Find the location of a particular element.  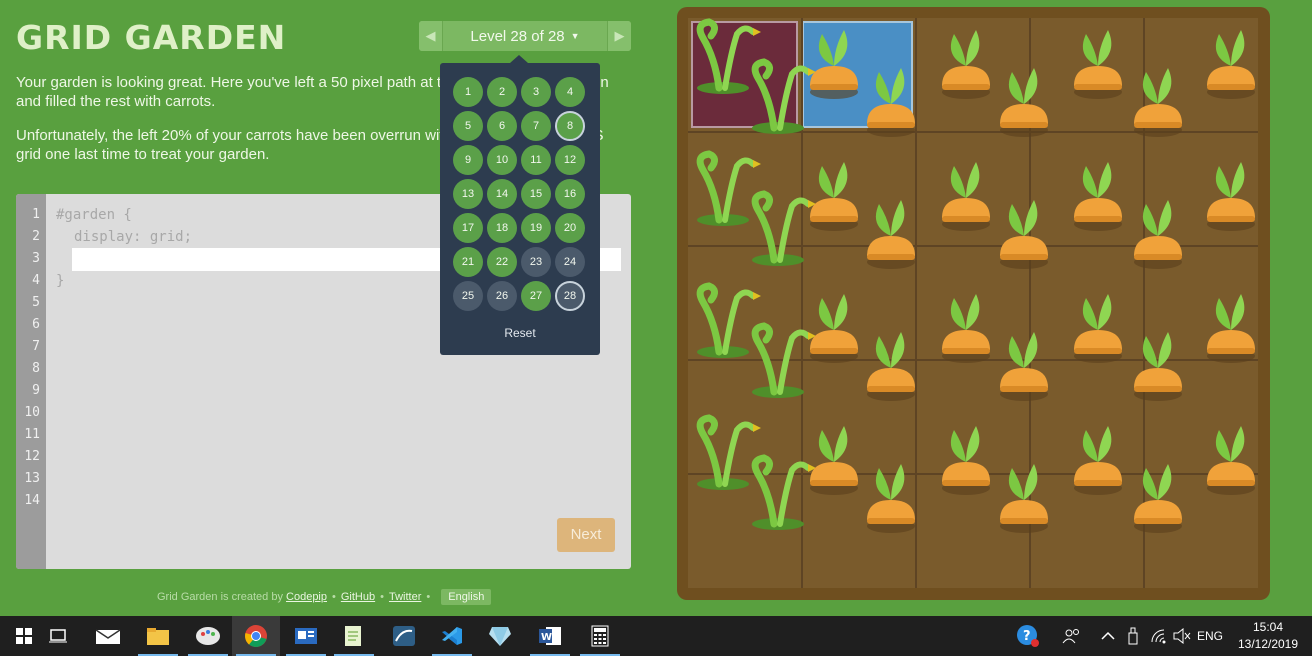

level-button-8: 8 is located at coordinates (570, 126).